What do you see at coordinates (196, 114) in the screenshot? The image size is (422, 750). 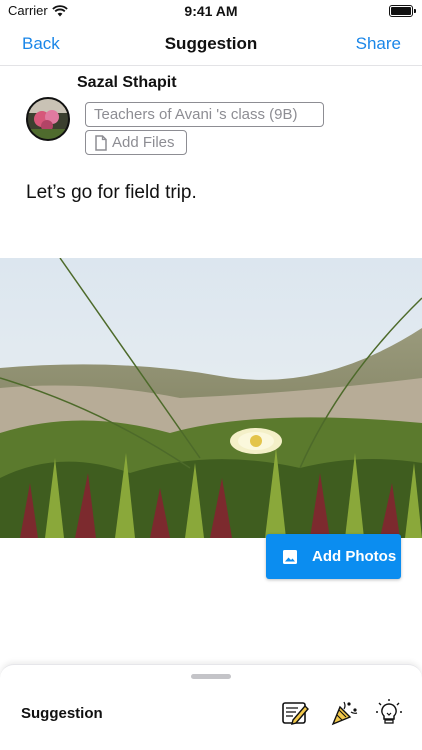 I see `audience-label: Teachers of Avani 's class (9B)` at bounding box center [196, 114].